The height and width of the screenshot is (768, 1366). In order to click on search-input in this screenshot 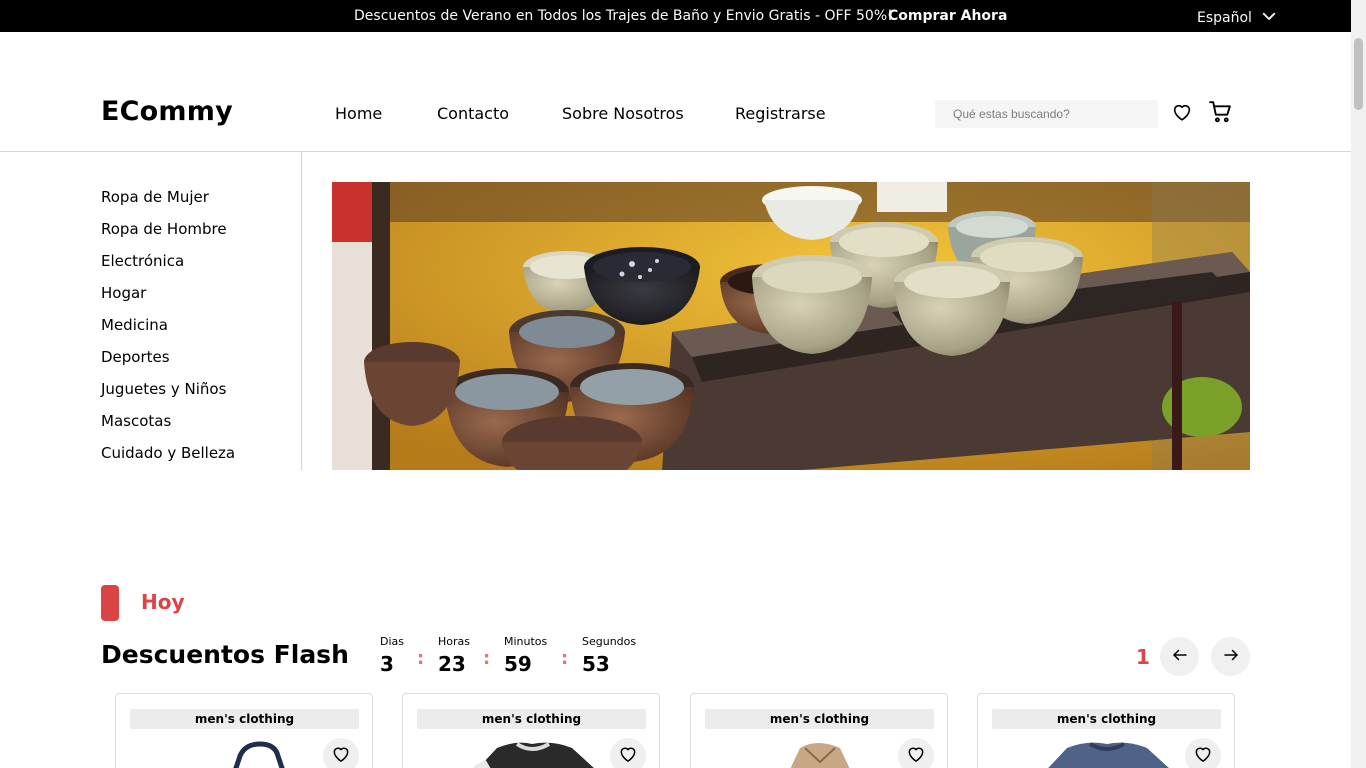, I will do `click(1046, 114)`.